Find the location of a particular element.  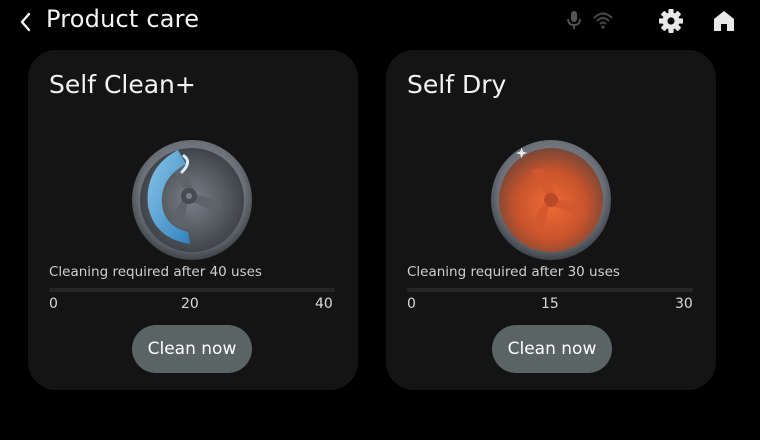

card-title: Self Clean+ is located at coordinates (122, 84).